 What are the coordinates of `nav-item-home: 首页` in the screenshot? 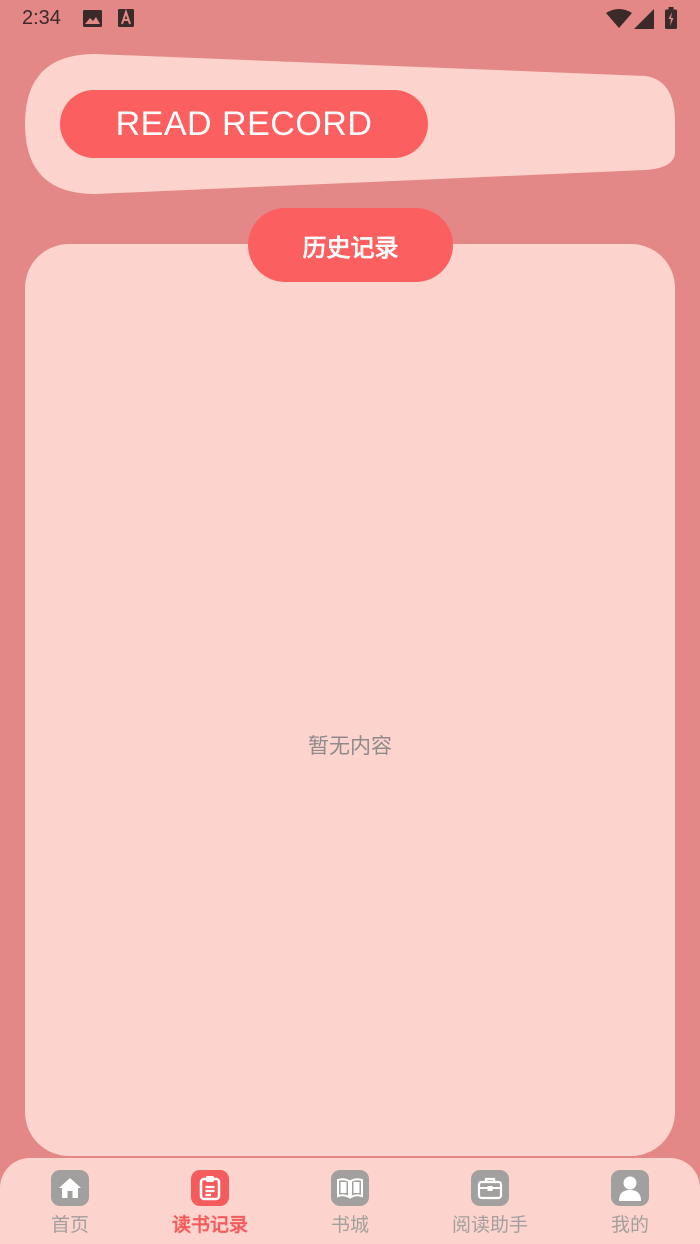 It's located at (70, 1201).